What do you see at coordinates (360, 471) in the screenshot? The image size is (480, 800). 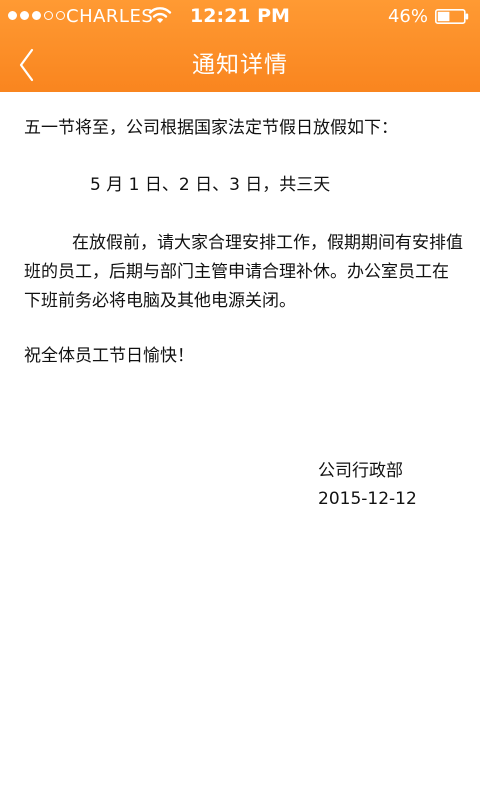 I see `notice-signature: 公司行政部` at bounding box center [360, 471].